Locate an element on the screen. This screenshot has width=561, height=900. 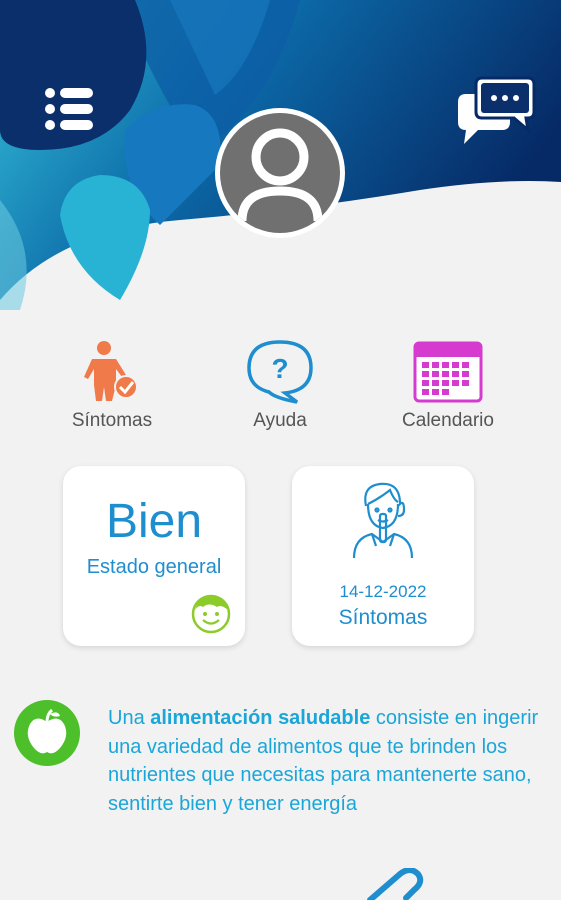
shortcut-label: Síntomas is located at coordinates (112, 420).